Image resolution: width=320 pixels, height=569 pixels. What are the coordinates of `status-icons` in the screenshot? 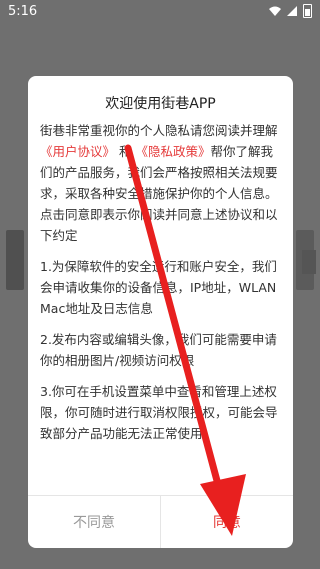 It's located at (290, 11).